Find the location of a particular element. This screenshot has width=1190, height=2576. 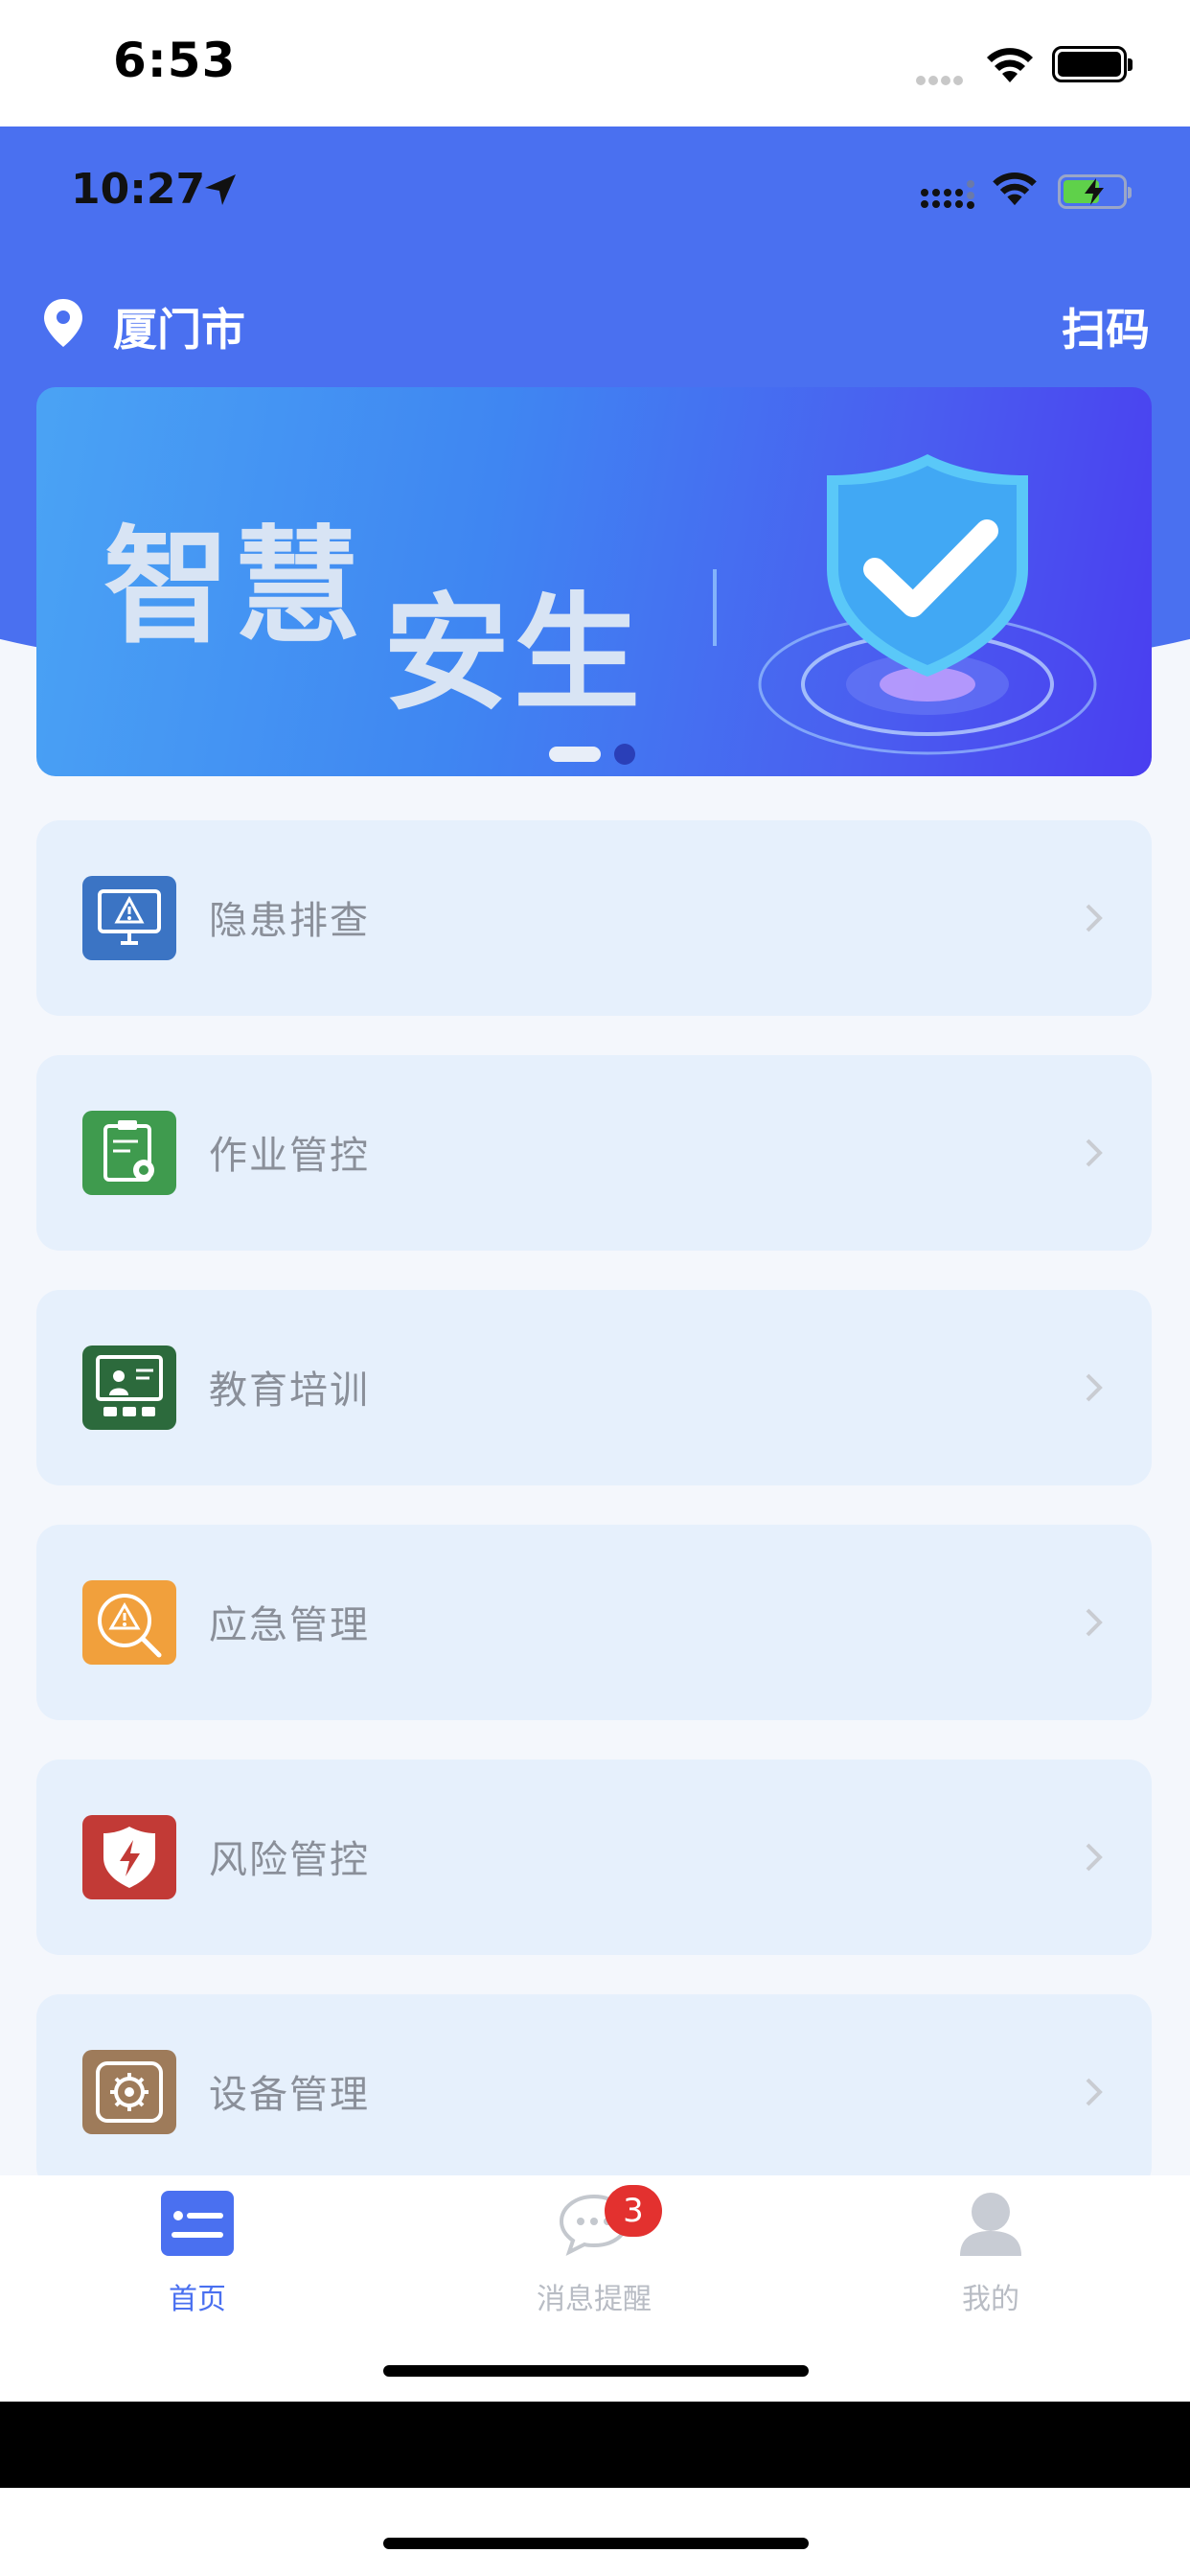

menu-item-risk-control: 风险管控 is located at coordinates (594, 1857).